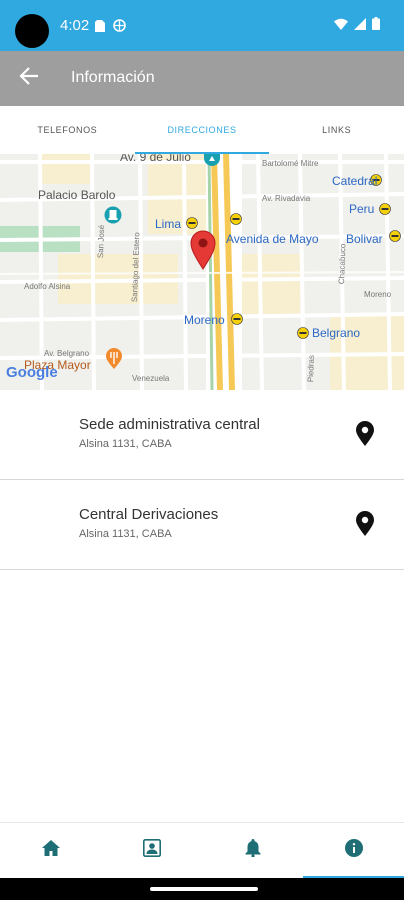 The height and width of the screenshot is (900, 404). I want to click on sim-card-icon, so click(100, 28).